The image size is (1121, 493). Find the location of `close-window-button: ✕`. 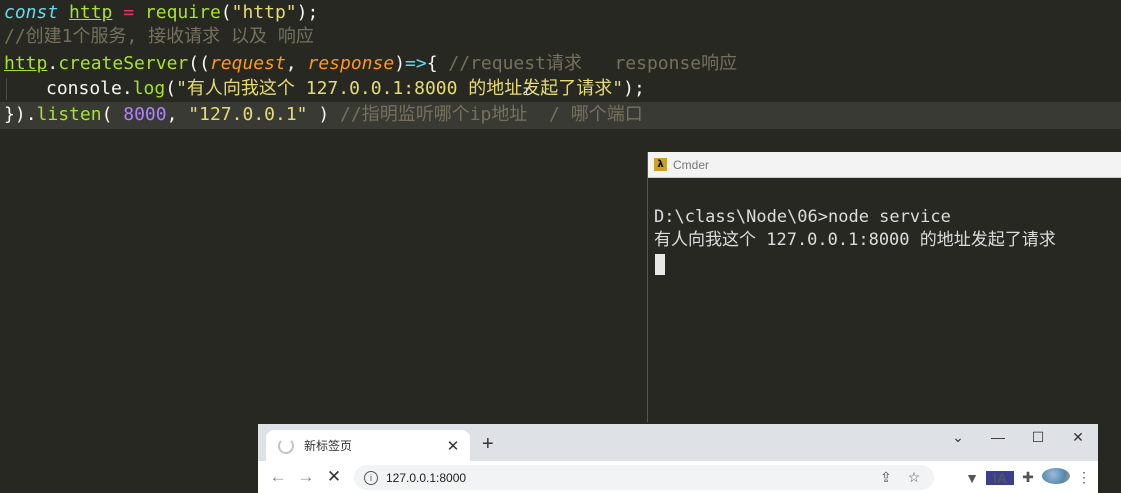

close-window-button: ✕ is located at coordinates (1078, 438).